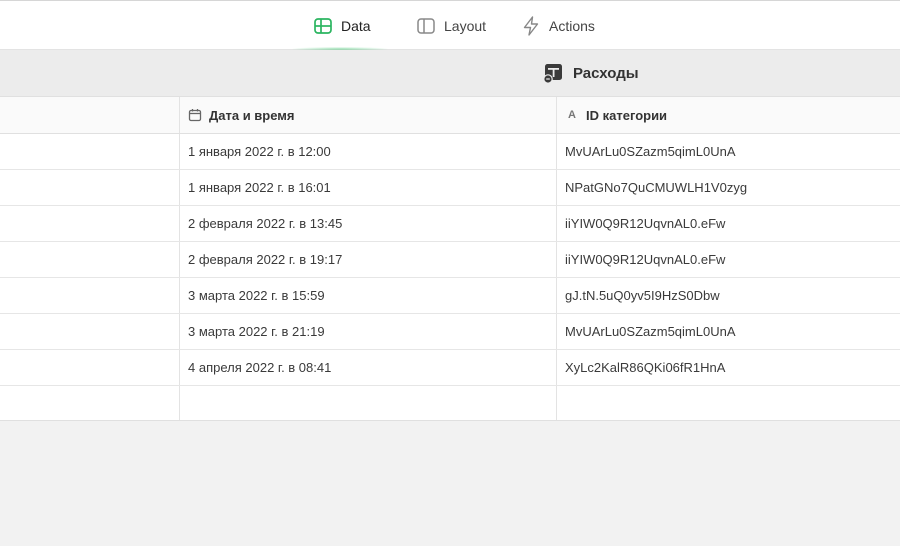  Describe the element at coordinates (728, 403) in the screenshot. I see `cell-category-id-empty` at that location.